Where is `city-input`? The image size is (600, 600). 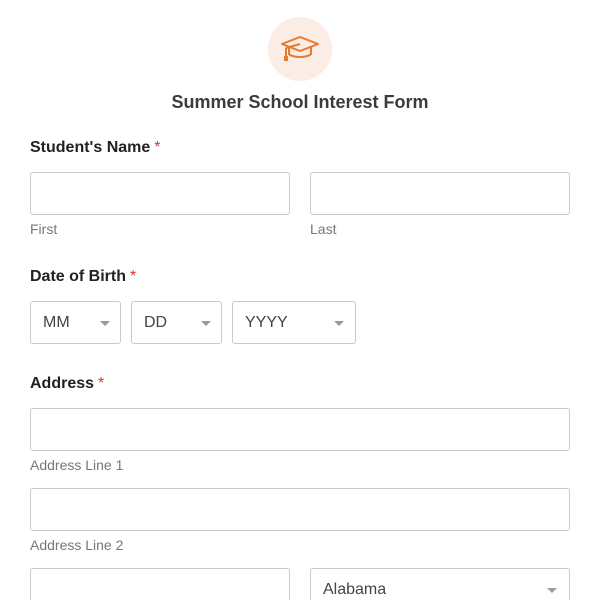 city-input is located at coordinates (160, 584).